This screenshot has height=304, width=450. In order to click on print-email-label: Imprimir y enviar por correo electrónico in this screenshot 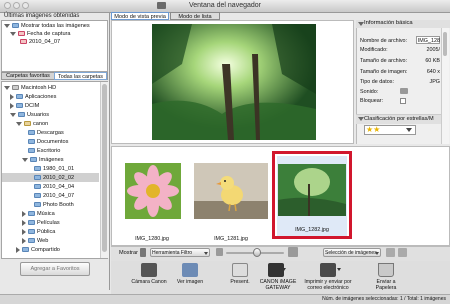, I will do `click(328, 285)`.